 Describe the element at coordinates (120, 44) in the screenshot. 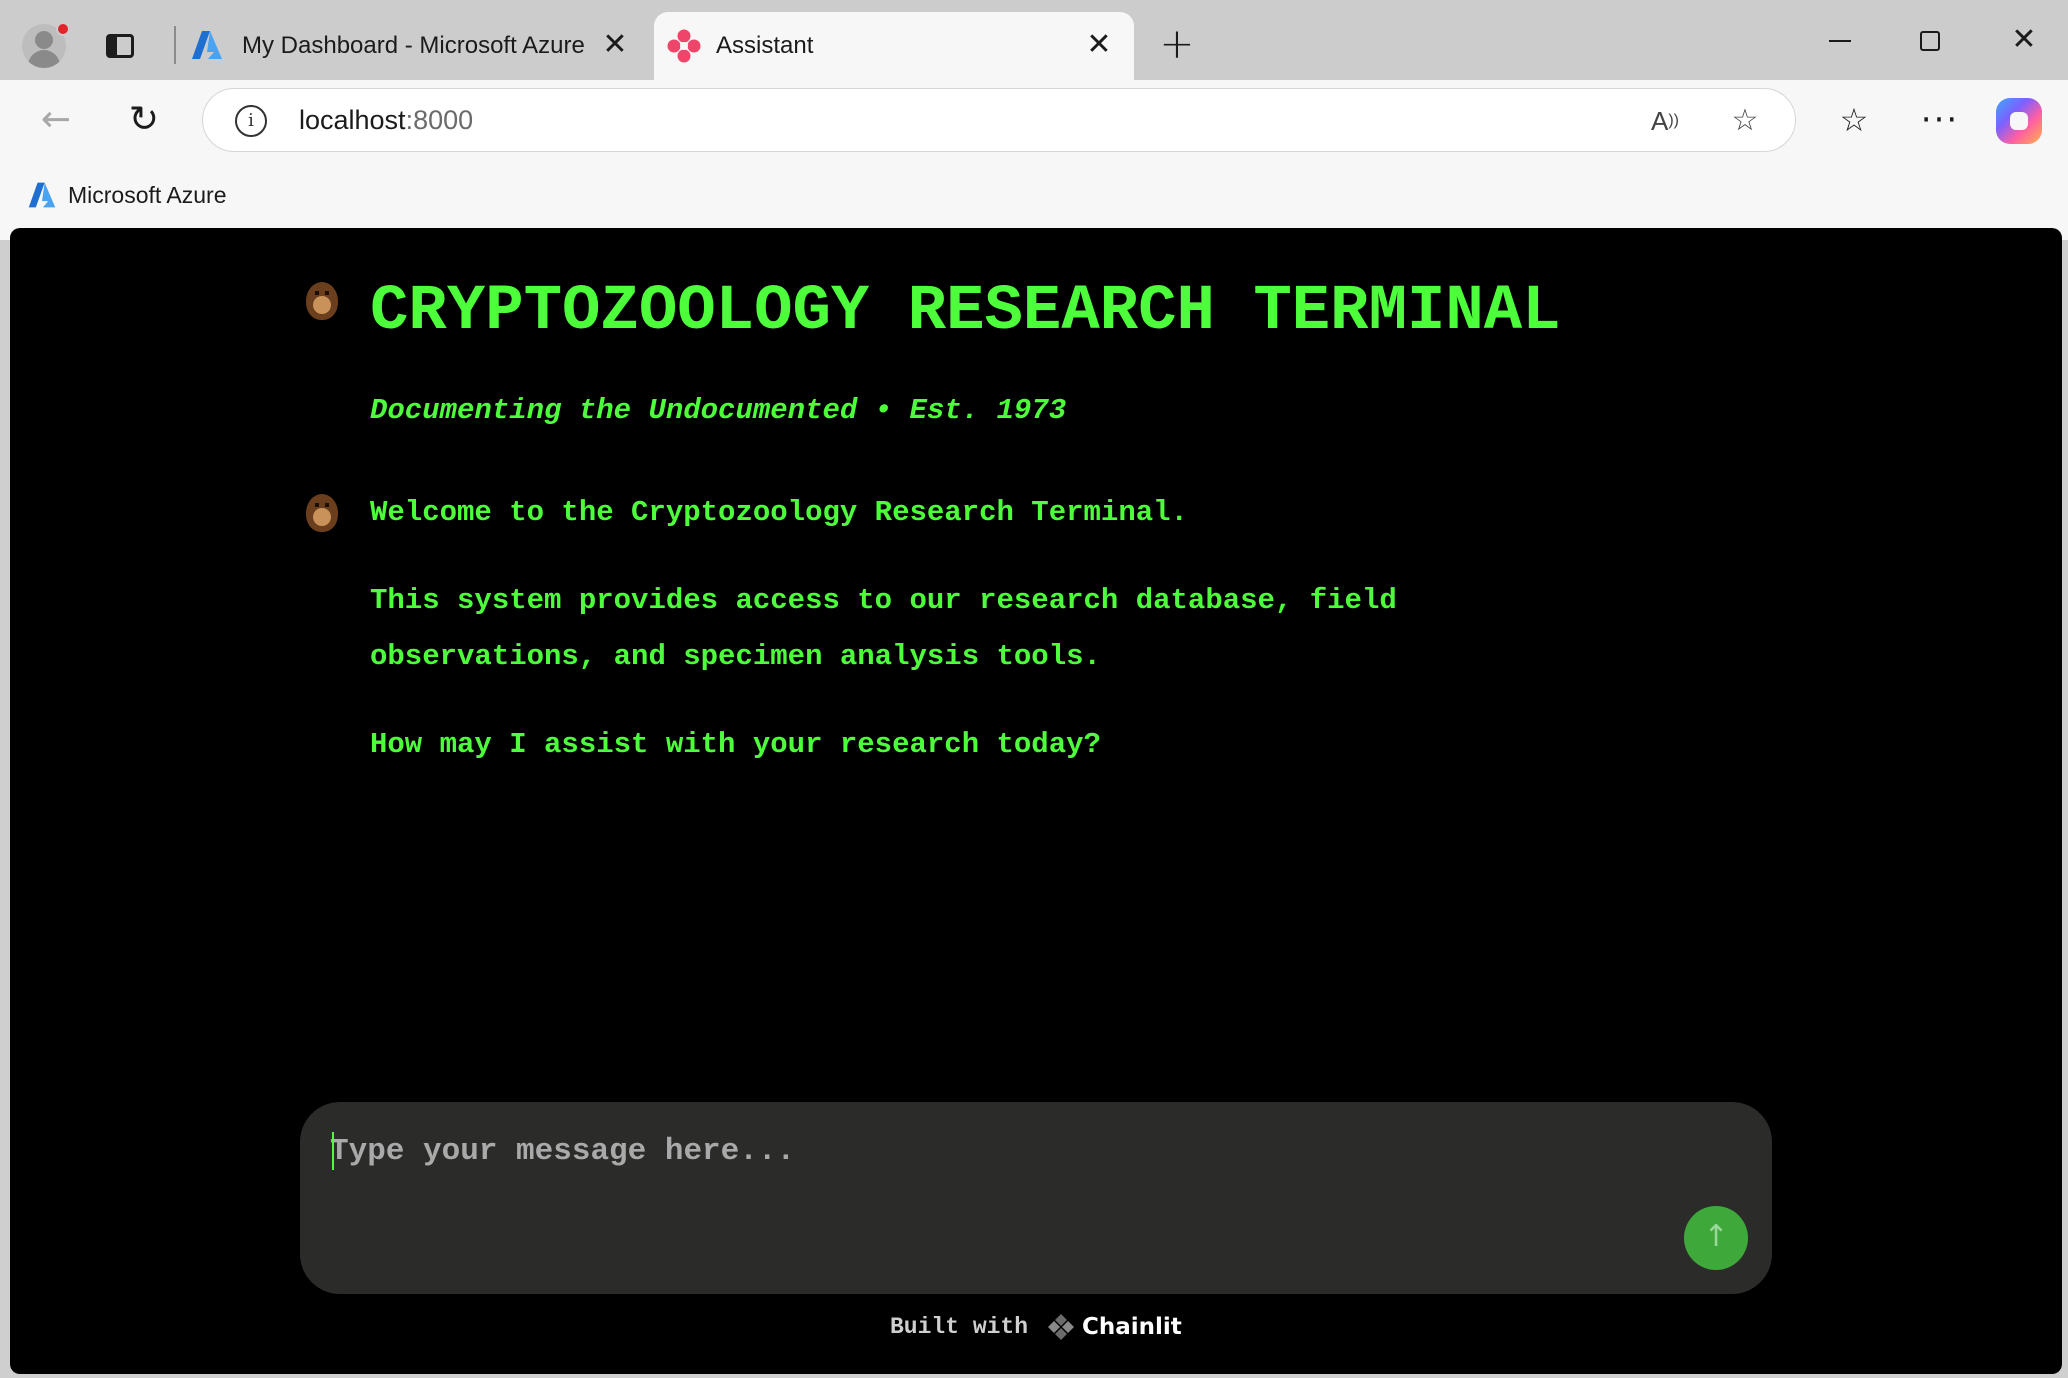

I see `tab-actions-icon` at that location.